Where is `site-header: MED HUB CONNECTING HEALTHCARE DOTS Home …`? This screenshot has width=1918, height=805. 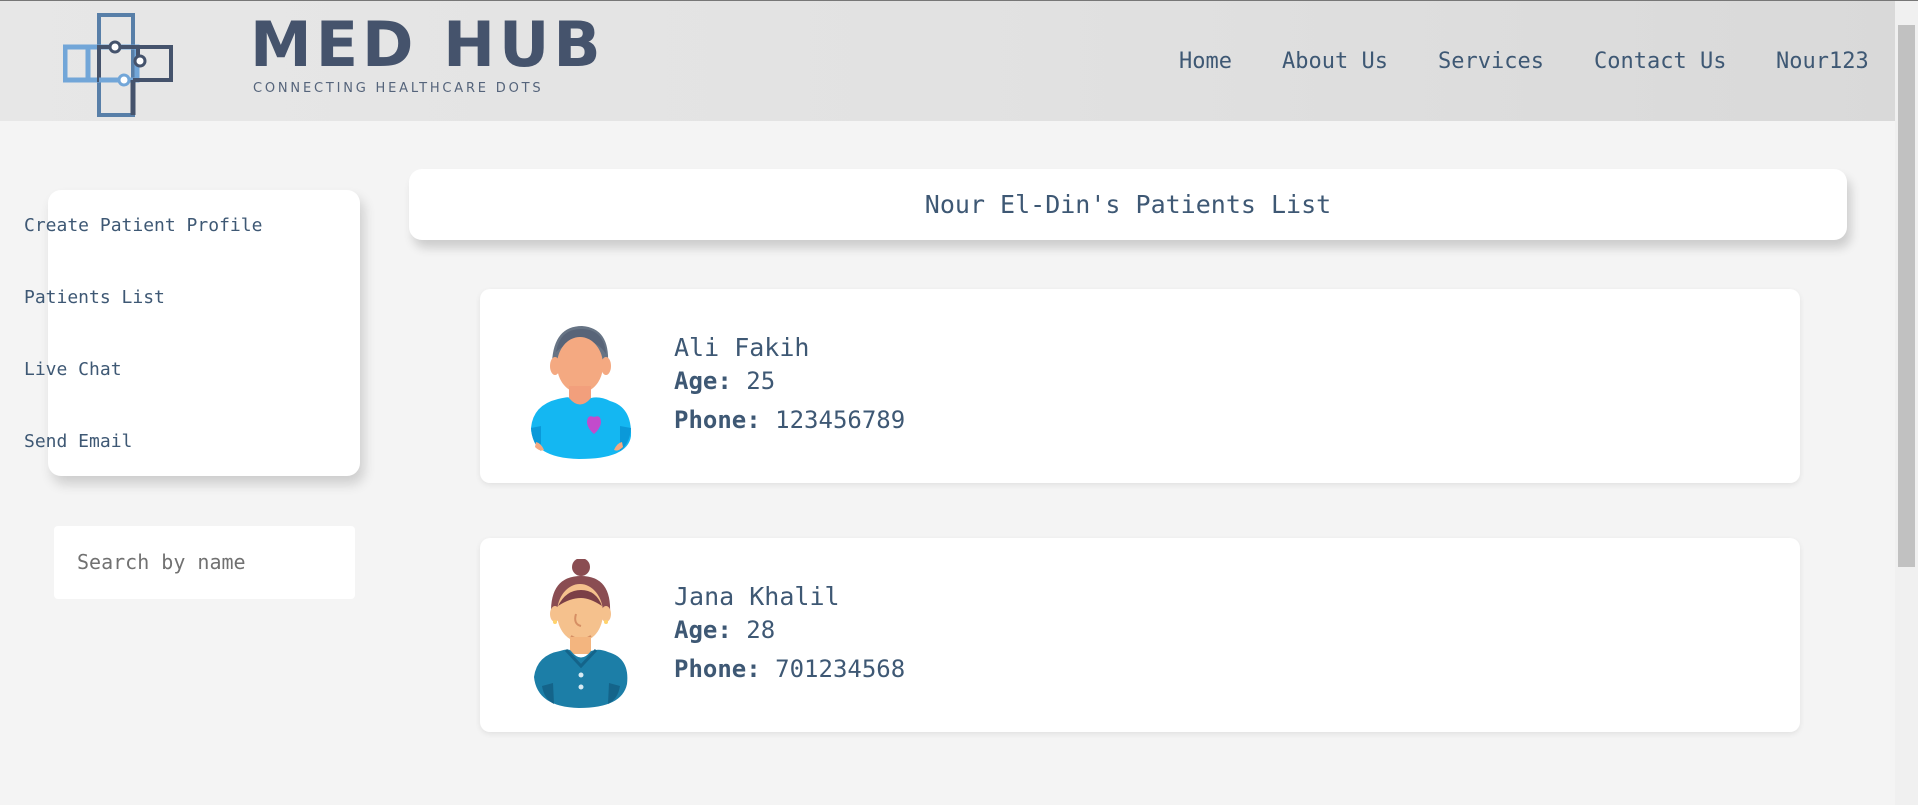
site-header: MED HUB CONNECTING HEALTHCARE DOTS Home … is located at coordinates (947, 61).